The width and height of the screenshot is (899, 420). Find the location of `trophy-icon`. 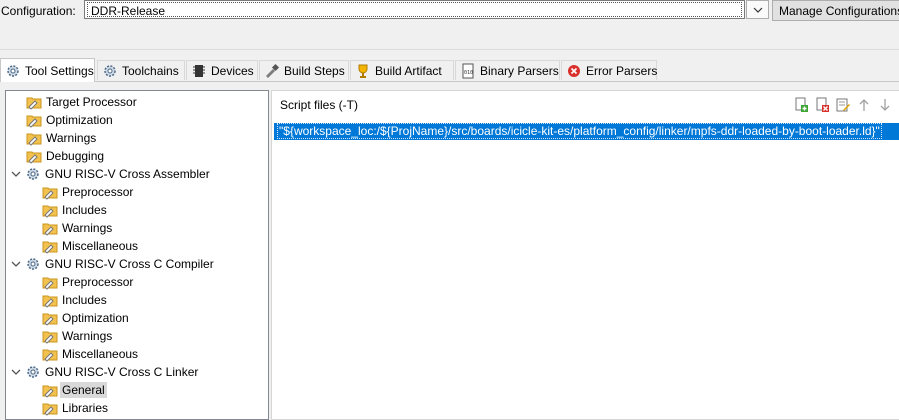

trophy-icon is located at coordinates (363, 71).